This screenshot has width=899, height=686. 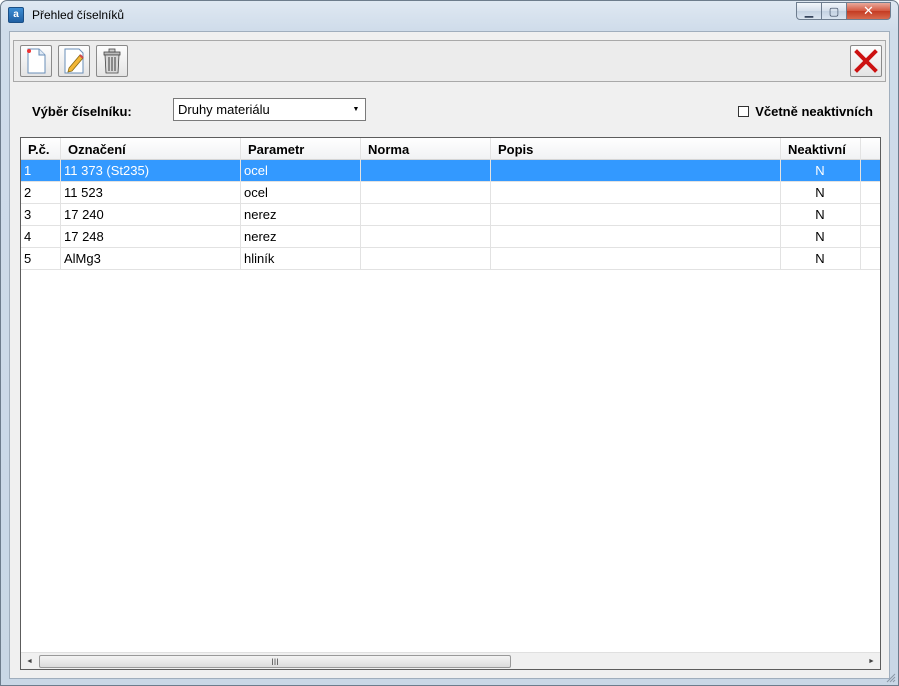 I want to click on dictionary-select: Druhy materiálu ▼, so click(x=269, y=109).